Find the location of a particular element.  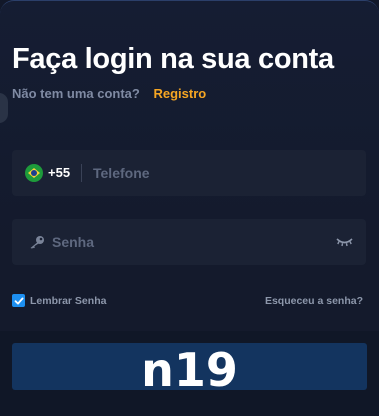

register-prompt: Não tem uma conta? Registro is located at coordinates (109, 93).